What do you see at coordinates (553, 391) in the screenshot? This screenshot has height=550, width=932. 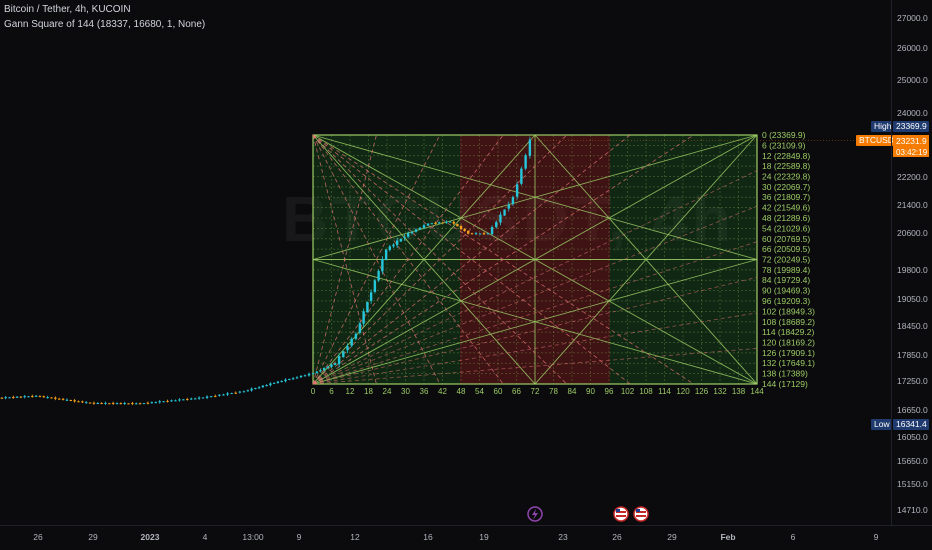 I see `gann-step-label: 78` at bounding box center [553, 391].